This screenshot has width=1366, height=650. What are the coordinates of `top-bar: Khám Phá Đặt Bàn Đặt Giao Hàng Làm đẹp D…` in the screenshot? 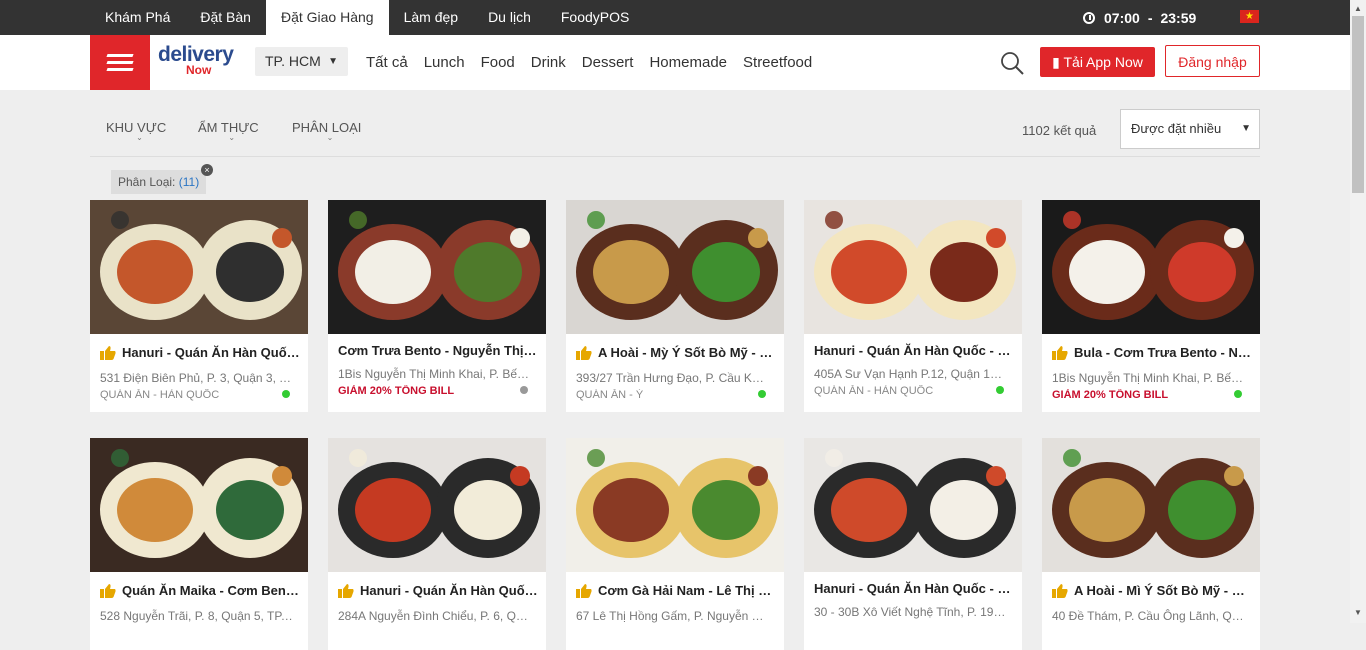 It's located at (675, 17).